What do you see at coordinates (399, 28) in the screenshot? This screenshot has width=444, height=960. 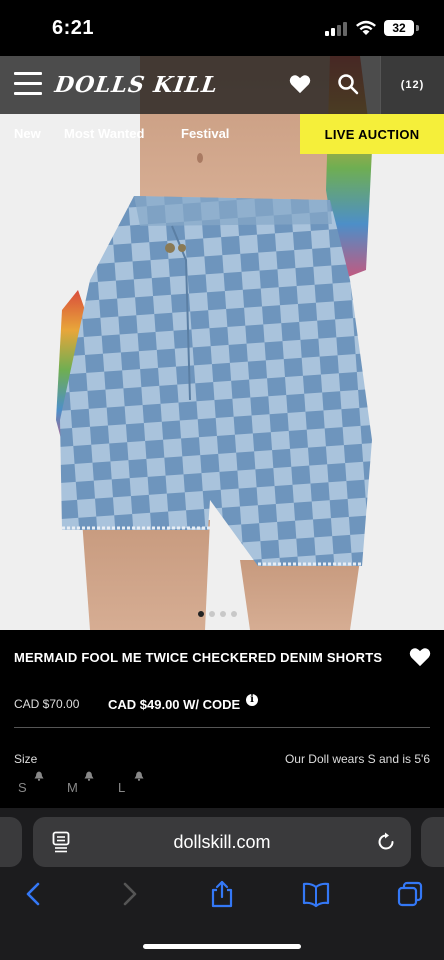 I see `battery-indicator: 32` at bounding box center [399, 28].